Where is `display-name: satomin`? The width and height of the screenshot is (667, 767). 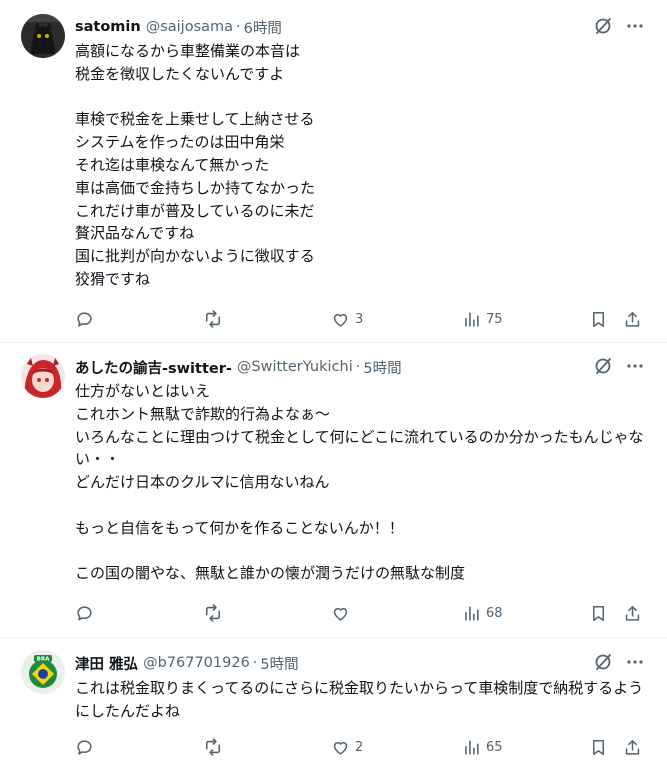 display-name: satomin is located at coordinates (108, 27).